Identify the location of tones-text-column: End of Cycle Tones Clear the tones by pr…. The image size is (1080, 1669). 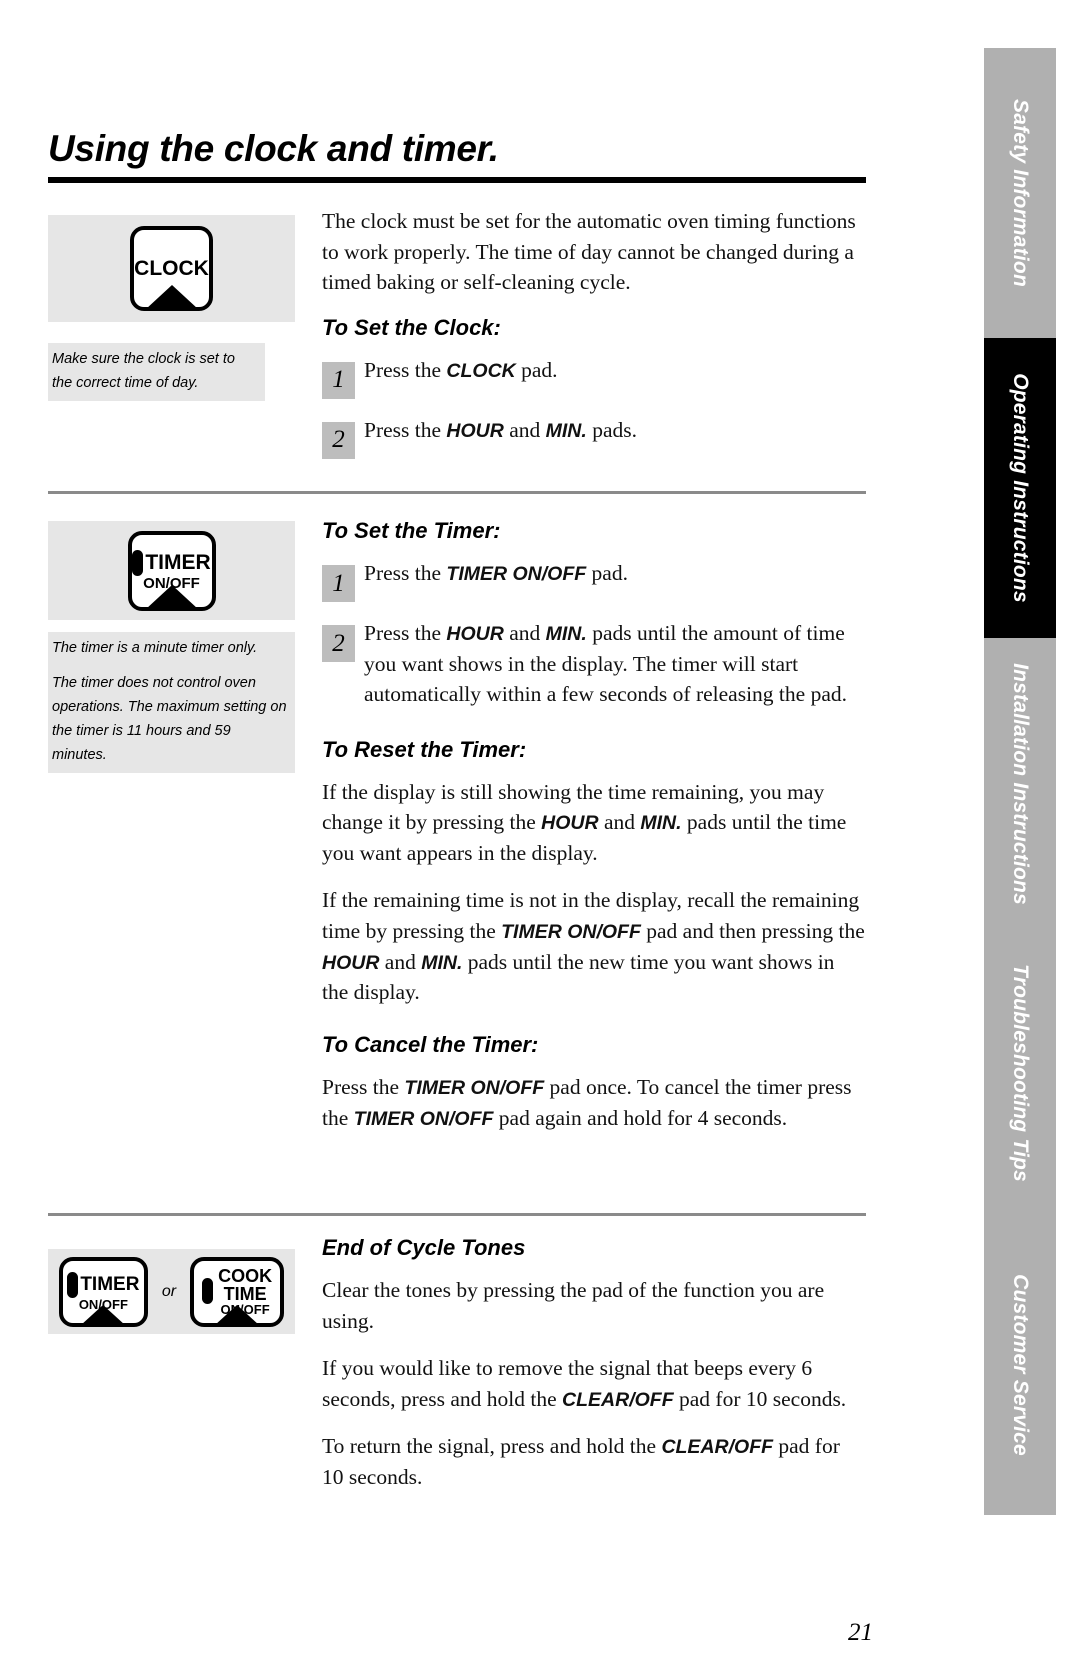
(594, 1372).